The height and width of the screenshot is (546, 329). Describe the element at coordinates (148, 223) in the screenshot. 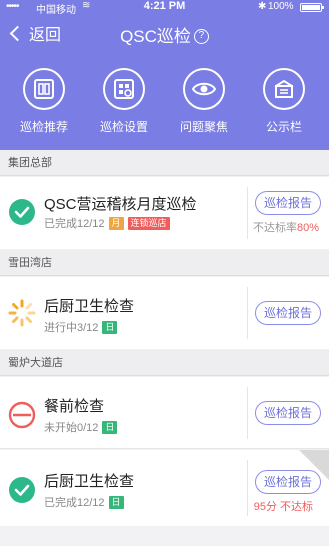

I see `badge-chain: 连锁巡店` at that location.